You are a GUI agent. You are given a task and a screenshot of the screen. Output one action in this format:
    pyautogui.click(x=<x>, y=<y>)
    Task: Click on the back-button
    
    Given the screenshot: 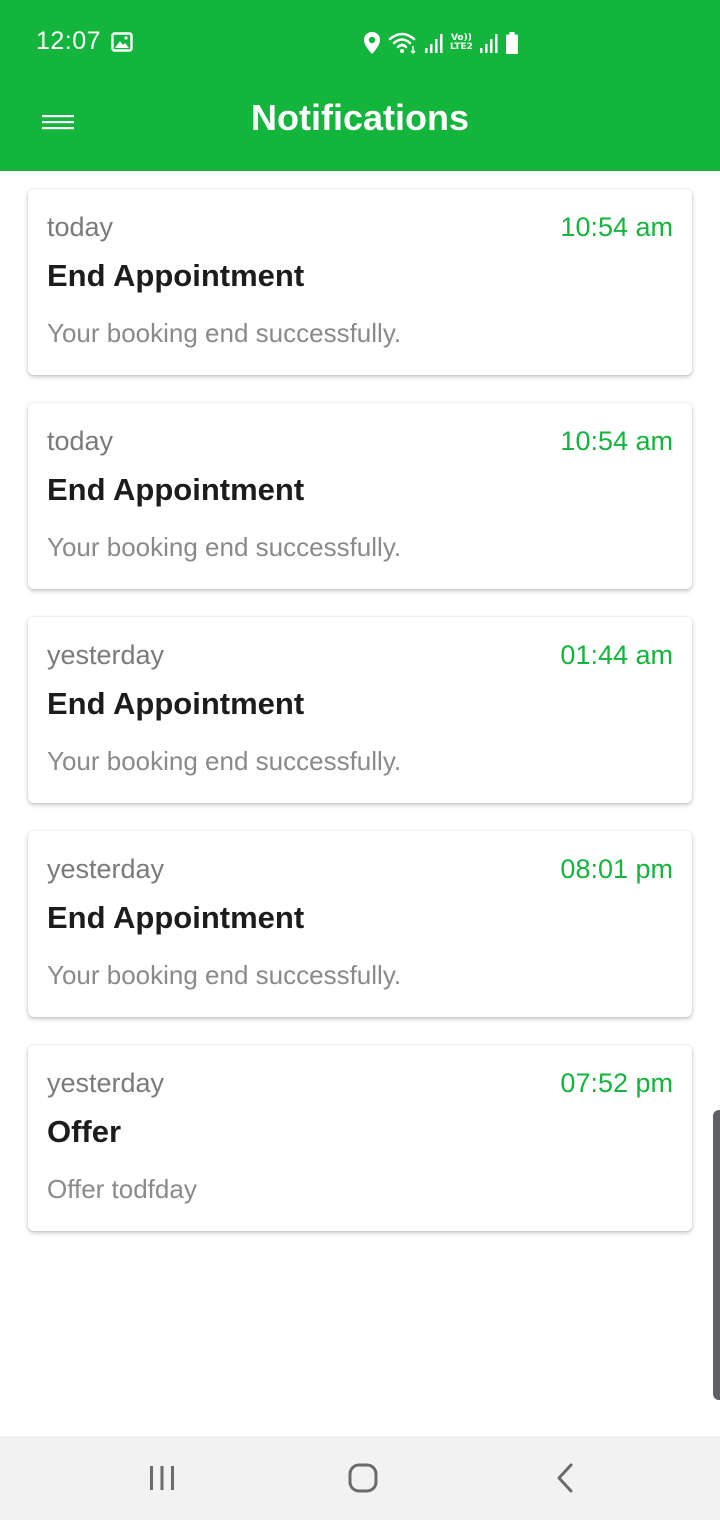 What is the action you would take?
    pyautogui.click(x=565, y=1478)
    